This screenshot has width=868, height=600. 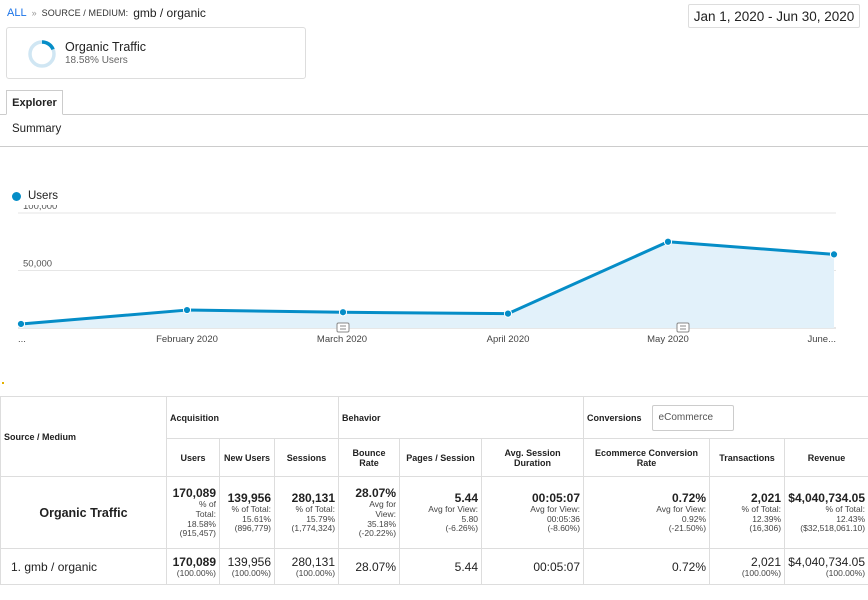 What do you see at coordinates (193, 457) in the screenshot?
I see `col-users: Users` at bounding box center [193, 457].